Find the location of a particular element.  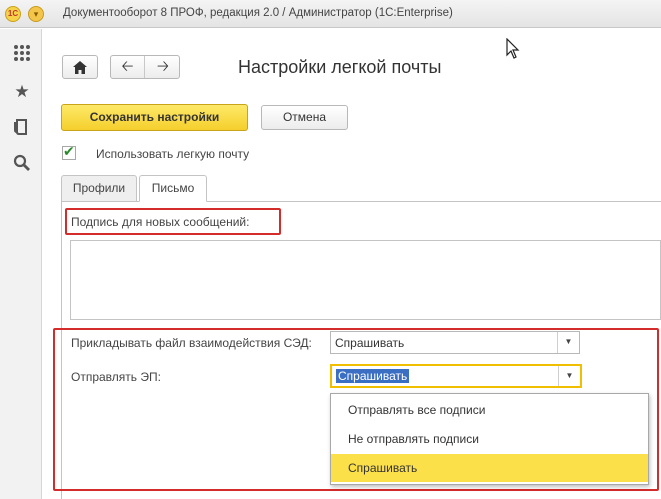

attach-file-value: Спрашивать is located at coordinates (370, 343).